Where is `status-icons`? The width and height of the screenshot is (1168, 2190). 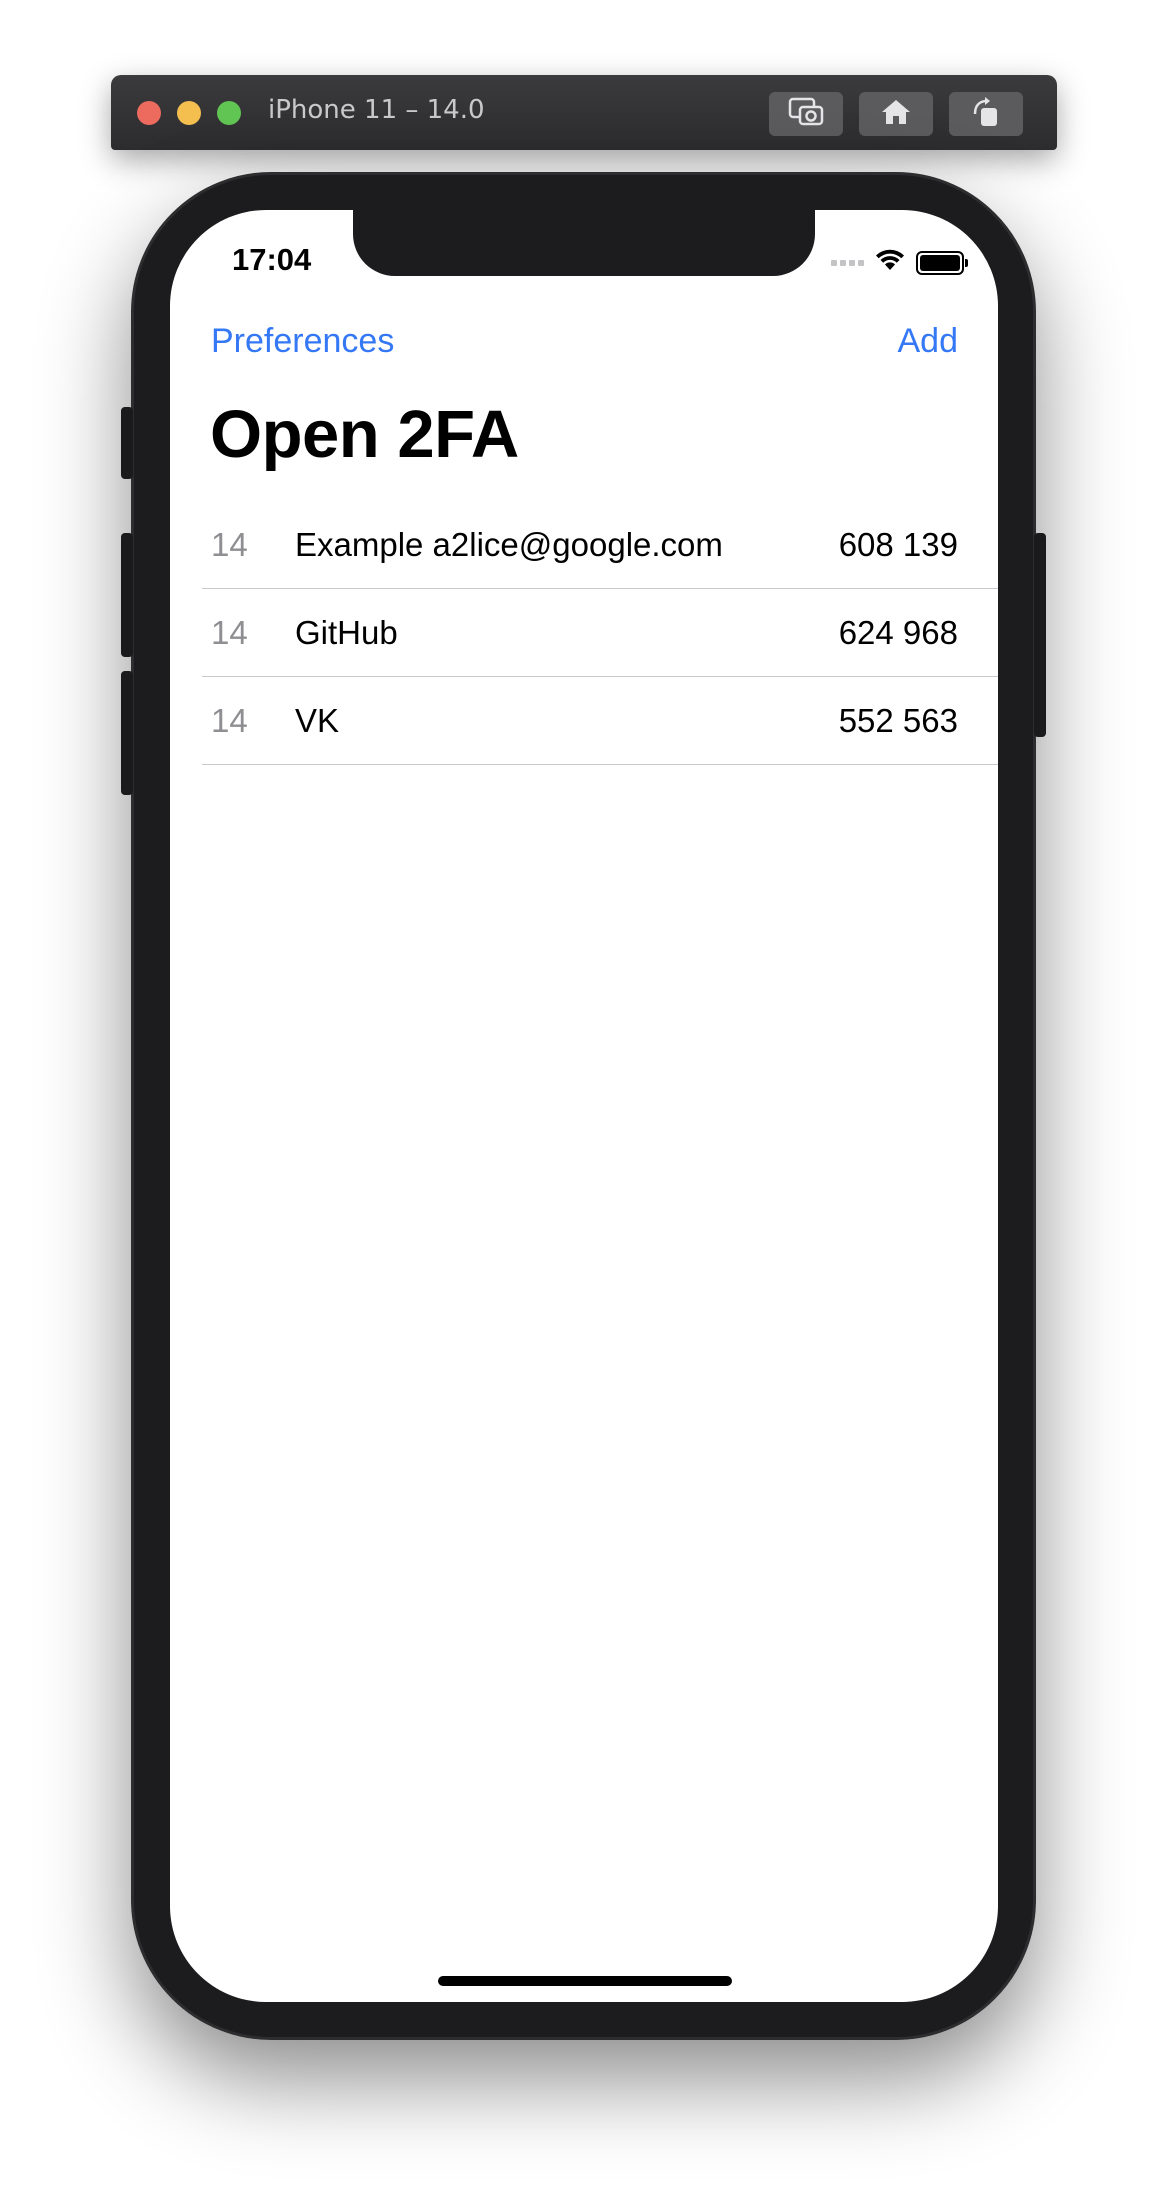 status-icons is located at coordinates (899, 262).